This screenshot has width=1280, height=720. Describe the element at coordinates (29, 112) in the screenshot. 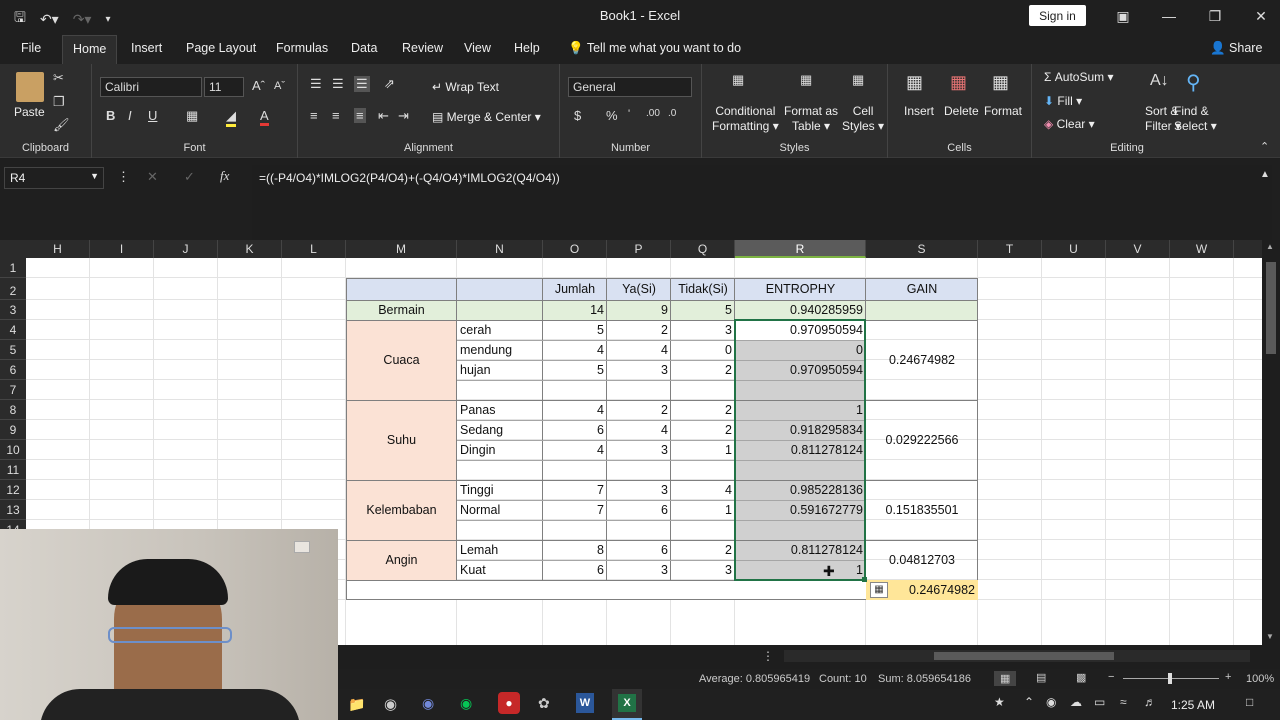

I see `paste-button: Paste` at that location.